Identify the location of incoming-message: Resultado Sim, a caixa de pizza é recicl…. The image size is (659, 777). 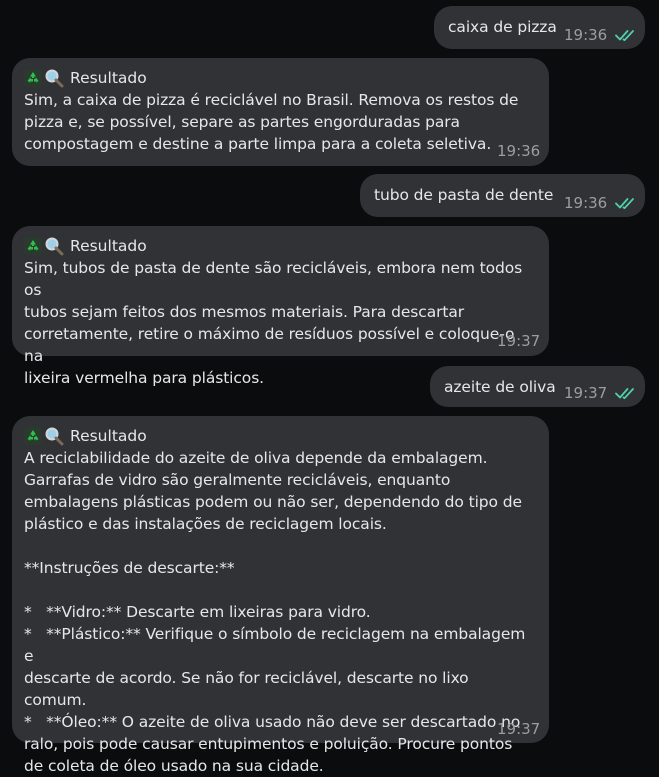
(280, 112).